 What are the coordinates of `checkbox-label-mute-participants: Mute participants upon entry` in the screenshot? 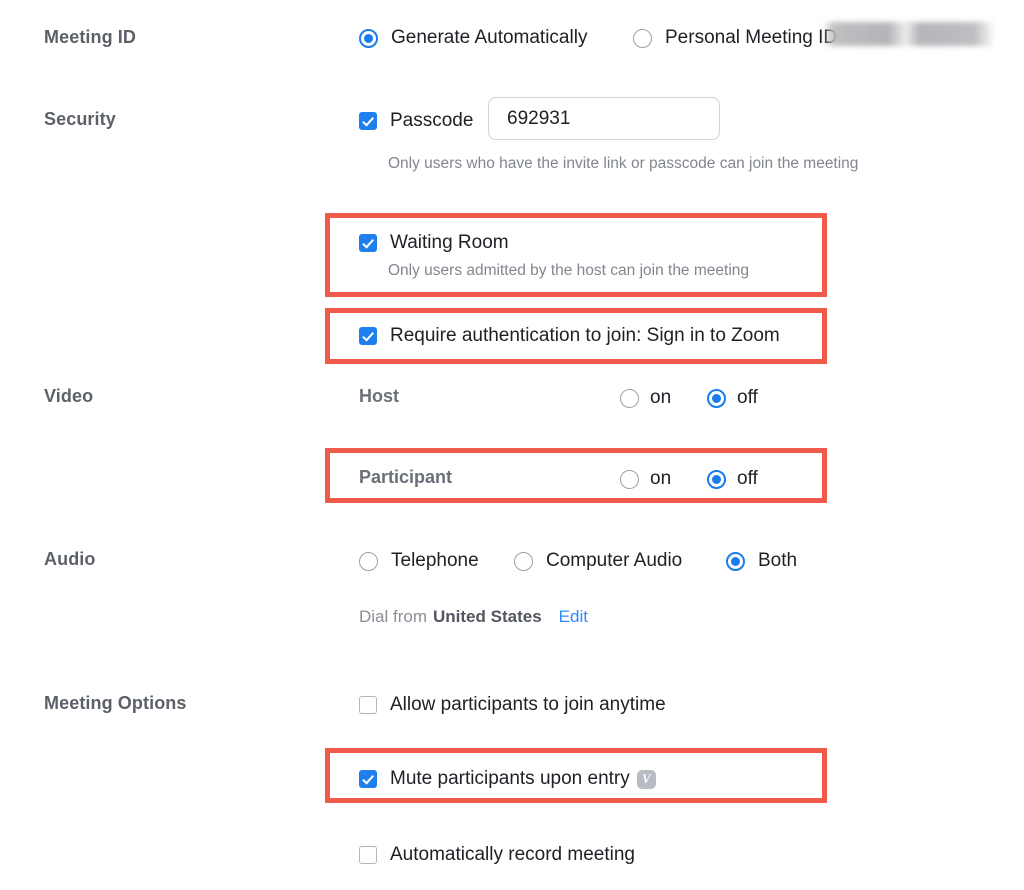 It's located at (510, 778).